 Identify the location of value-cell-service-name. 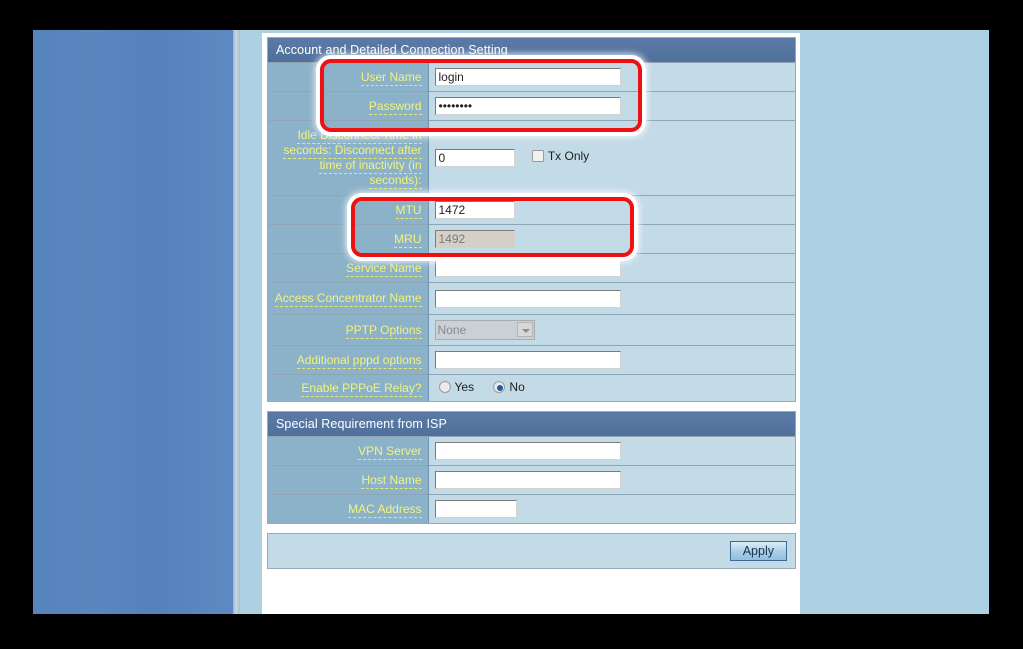
(611, 268).